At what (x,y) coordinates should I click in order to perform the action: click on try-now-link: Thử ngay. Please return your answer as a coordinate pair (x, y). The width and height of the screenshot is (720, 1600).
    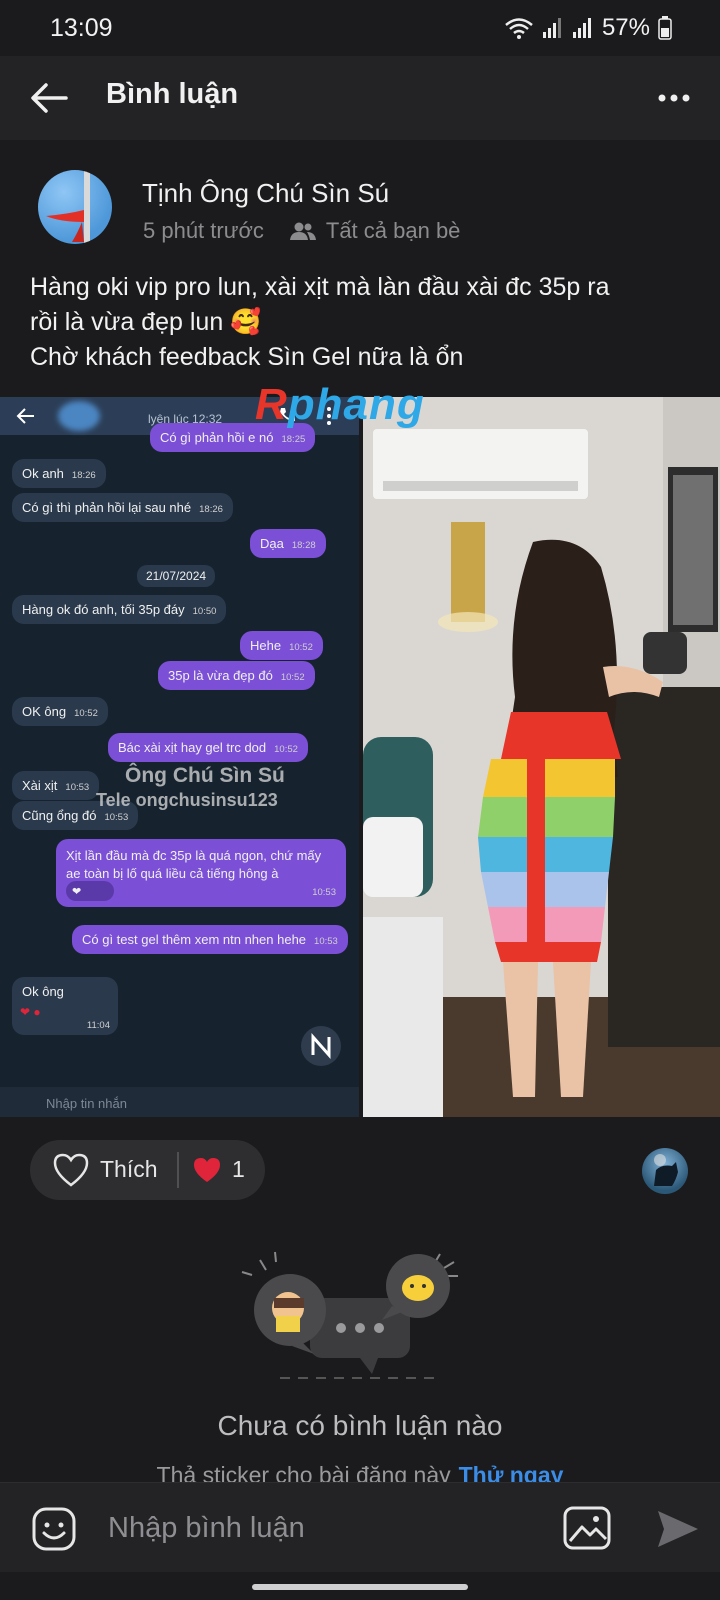
    Looking at the image, I should click on (511, 1473).